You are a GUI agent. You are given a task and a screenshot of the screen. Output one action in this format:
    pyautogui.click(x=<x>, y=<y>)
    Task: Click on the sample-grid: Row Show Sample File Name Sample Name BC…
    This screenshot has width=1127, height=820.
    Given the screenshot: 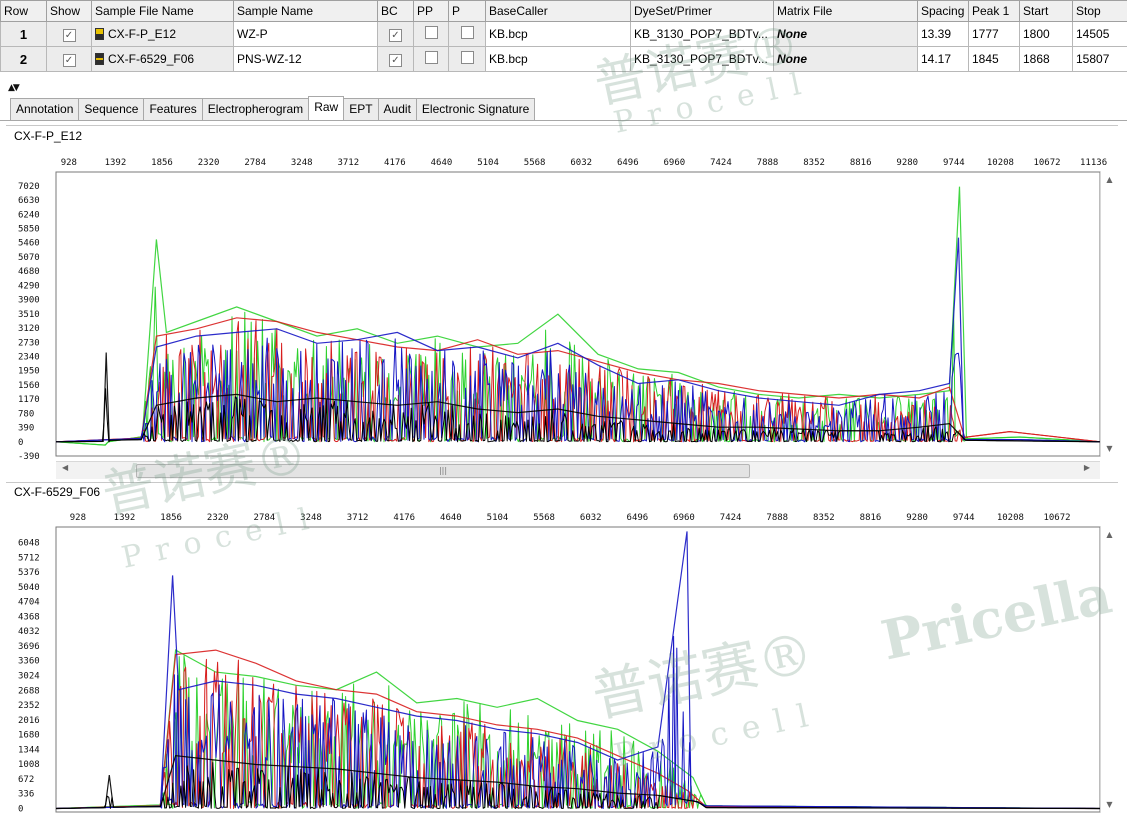 What is the action you would take?
    pyautogui.click(x=563, y=36)
    